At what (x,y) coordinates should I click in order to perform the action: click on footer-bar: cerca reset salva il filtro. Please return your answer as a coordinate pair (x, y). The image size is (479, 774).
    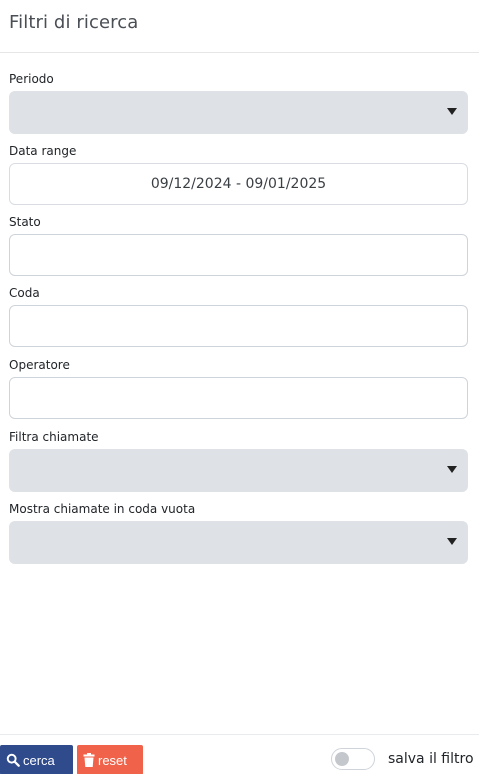
    Looking at the image, I should click on (239, 754).